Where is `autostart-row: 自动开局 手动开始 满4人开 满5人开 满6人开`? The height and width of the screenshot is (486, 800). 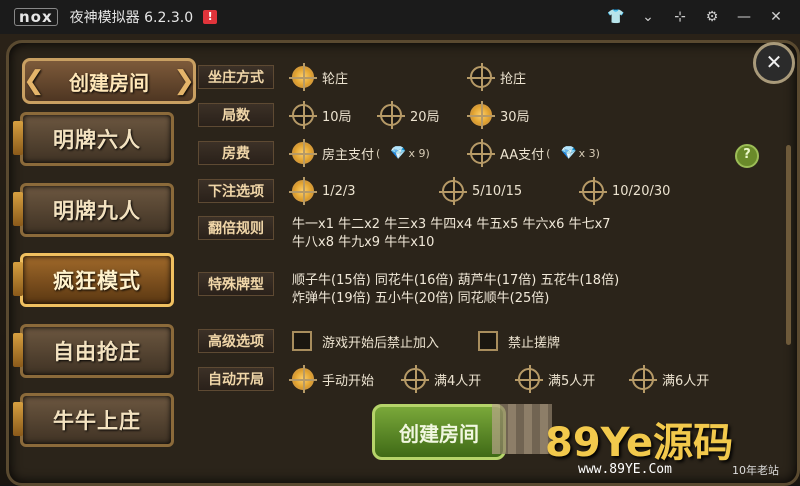 autostart-row: 自动开局 手动开始 满4人开 满5人开 满6人开 is located at coordinates (454, 379).